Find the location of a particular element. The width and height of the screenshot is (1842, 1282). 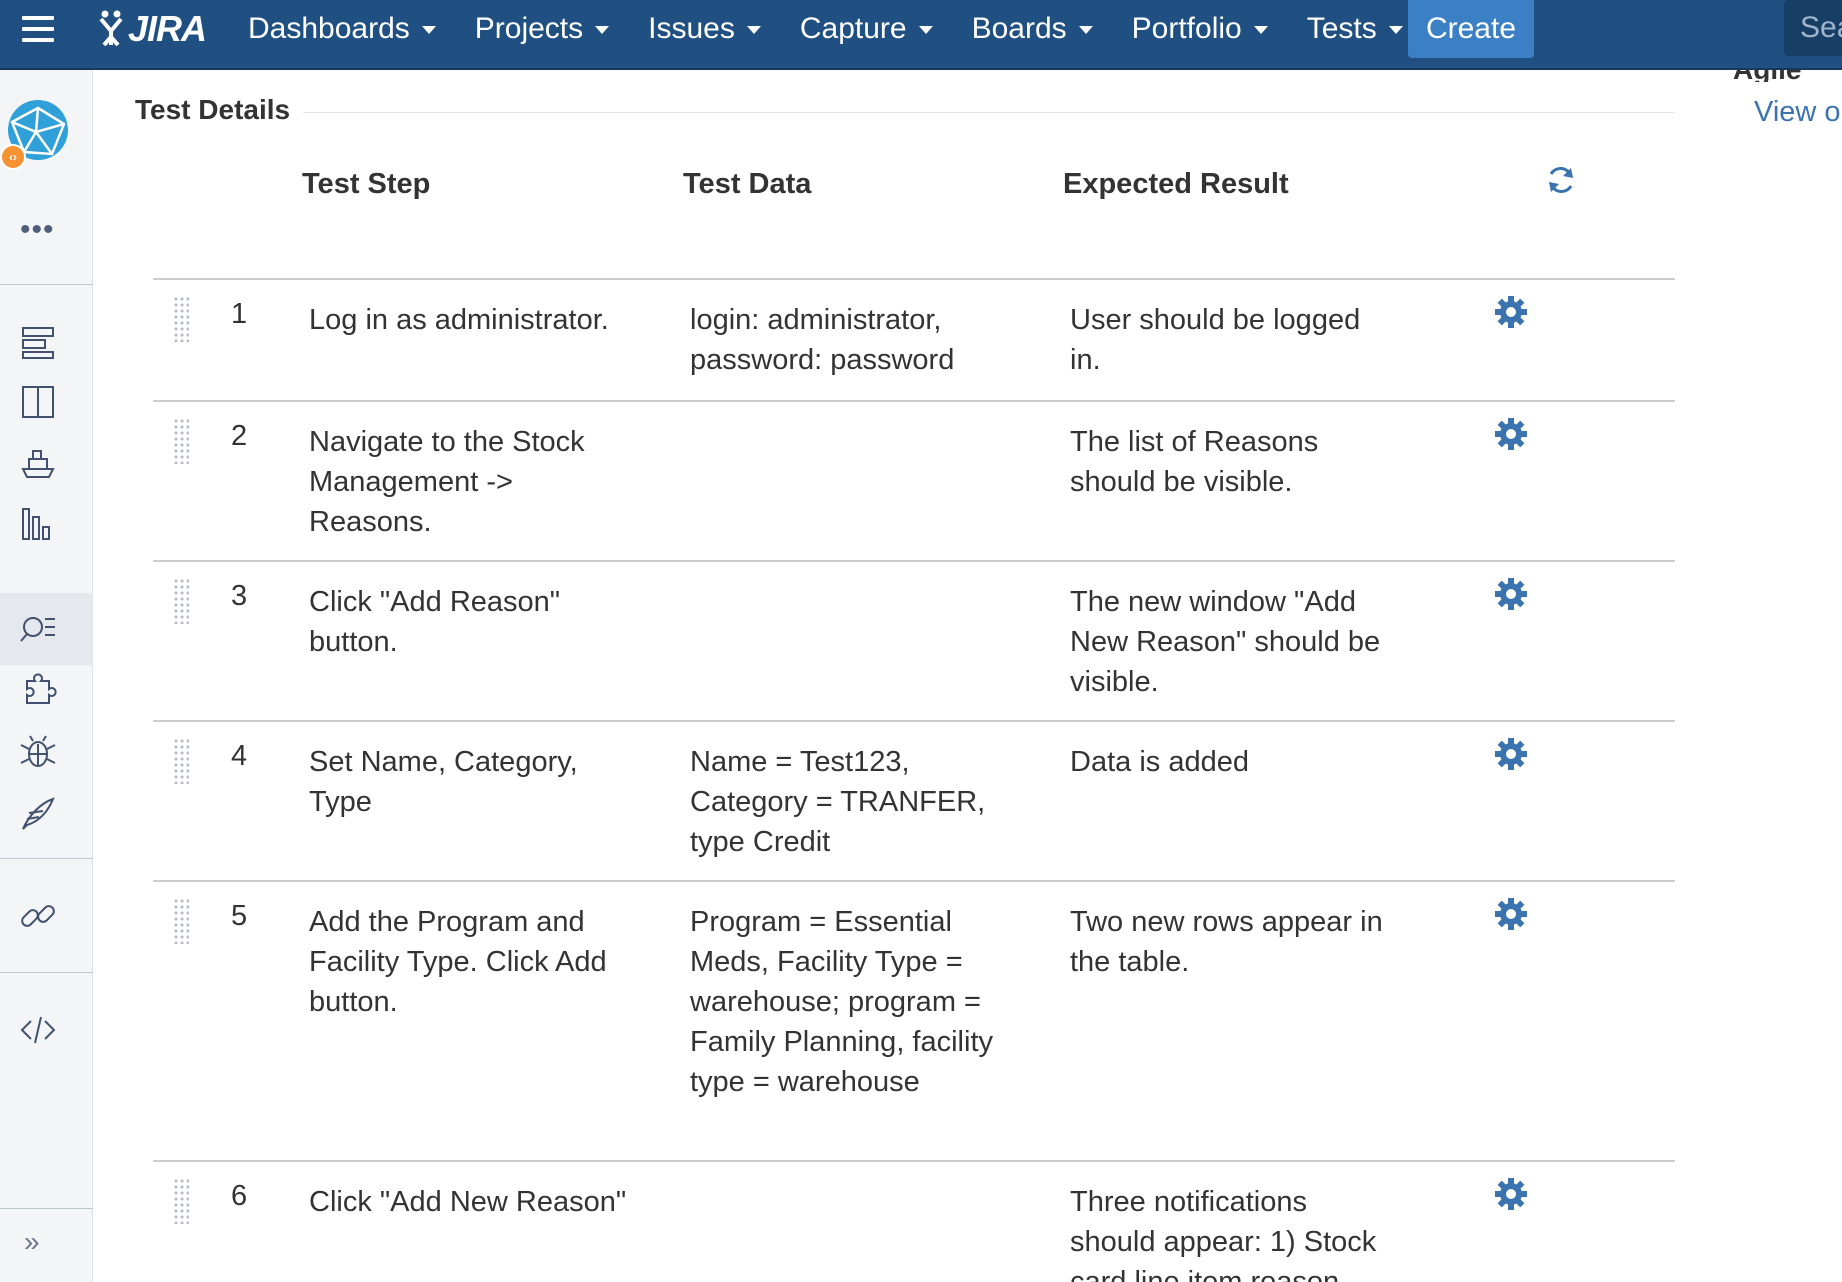

code-badge-icon: ‹› is located at coordinates (13, 157).